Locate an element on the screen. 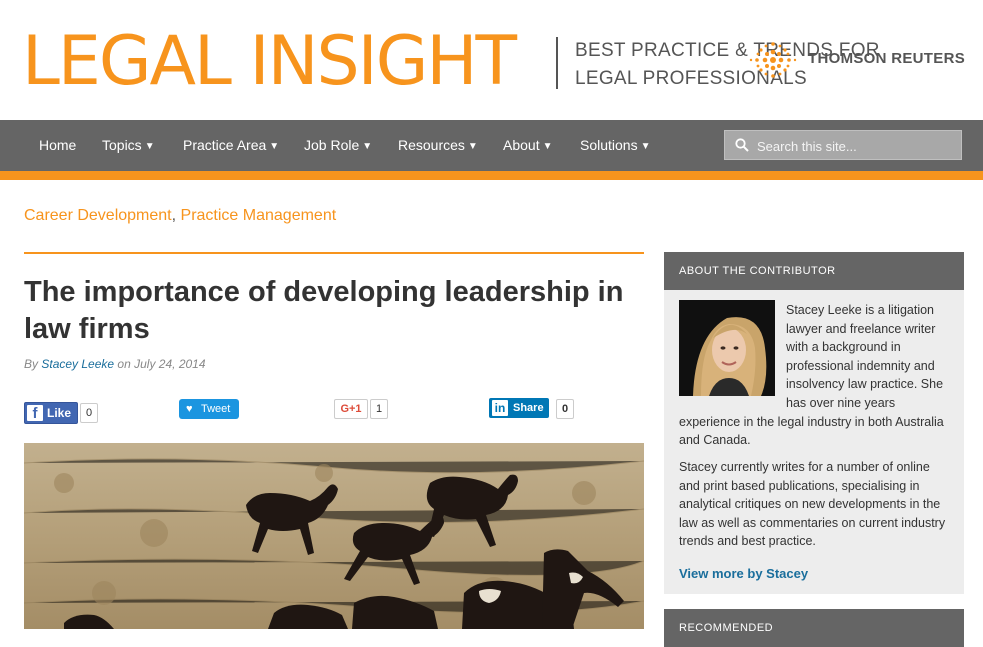  facebook-icon: f is located at coordinates (35, 413).